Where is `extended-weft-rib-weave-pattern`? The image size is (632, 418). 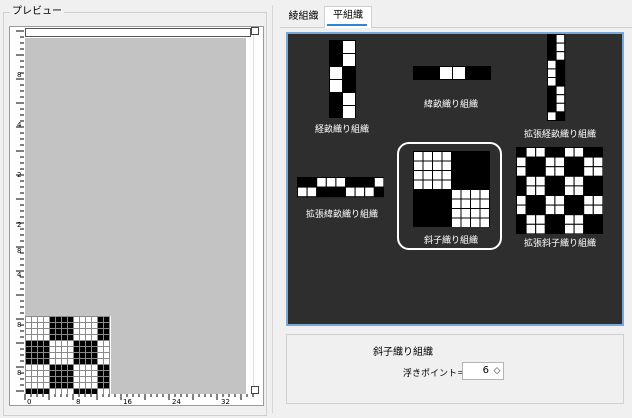 extended-weft-rib-weave-pattern is located at coordinates (340, 189).